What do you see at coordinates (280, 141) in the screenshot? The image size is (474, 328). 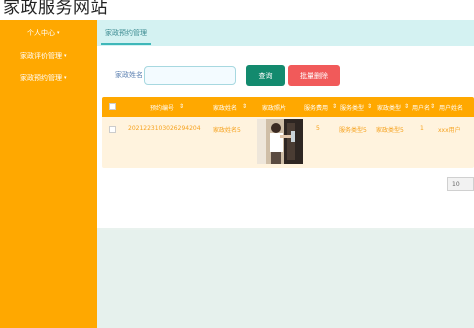 I see `housekeeper-photo` at bounding box center [280, 141].